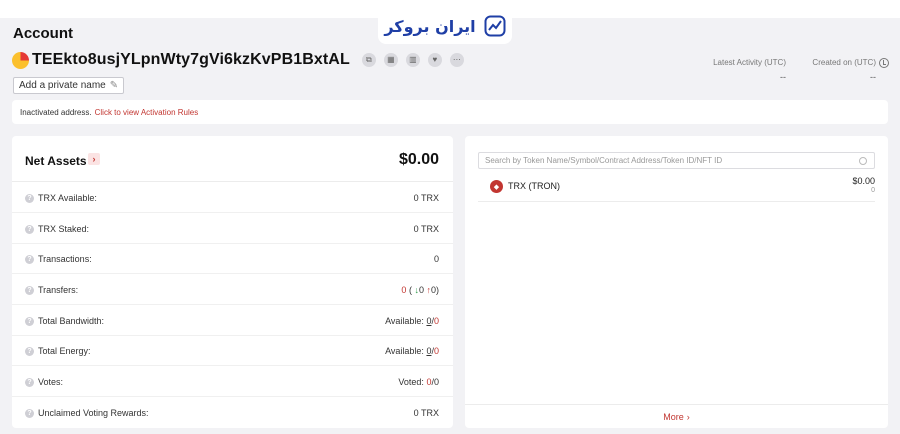 The width and height of the screenshot is (900, 434). What do you see at coordinates (783, 77) in the screenshot?
I see `latest-activity-value: --` at bounding box center [783, 77].